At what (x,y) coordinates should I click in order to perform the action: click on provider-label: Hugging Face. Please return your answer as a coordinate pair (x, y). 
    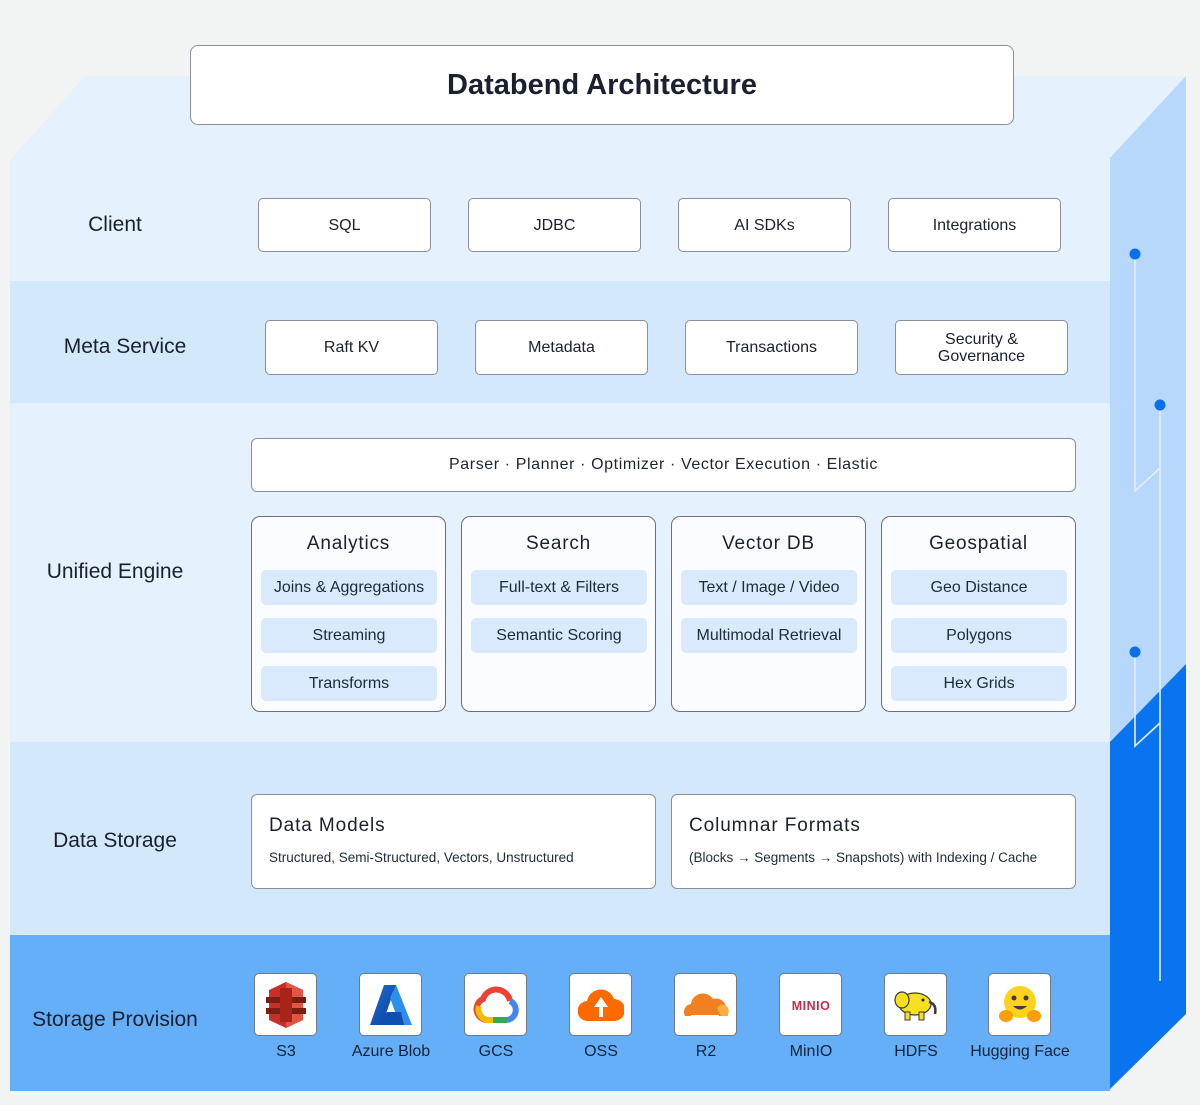
    Looking at the image, I should click on (1020, 1051).